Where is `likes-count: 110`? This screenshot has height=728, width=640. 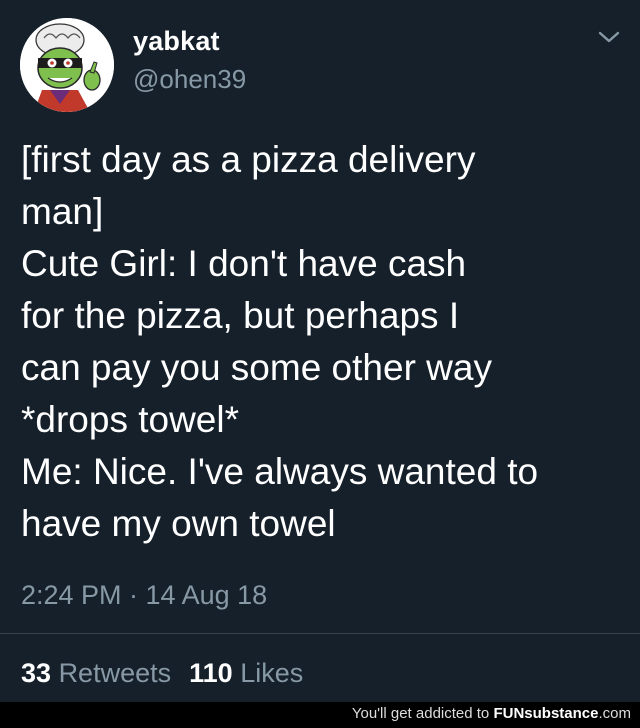
likes-count: 110 is located at coordinates (211, 673).